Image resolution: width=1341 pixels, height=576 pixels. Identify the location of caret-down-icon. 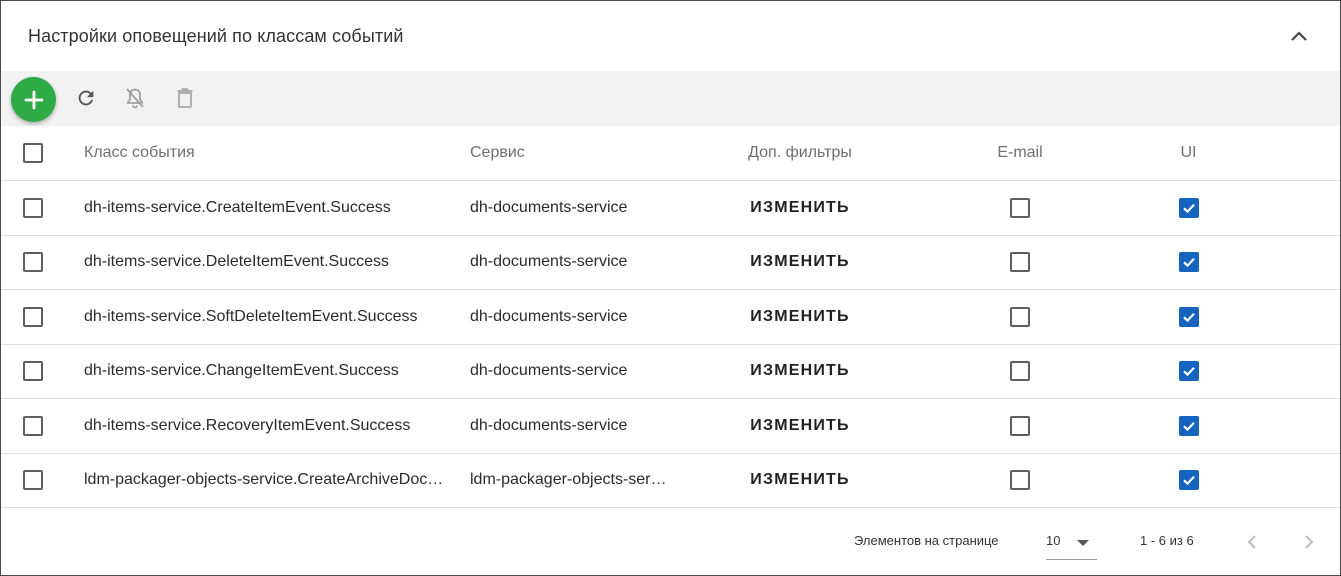
(1083, 543).